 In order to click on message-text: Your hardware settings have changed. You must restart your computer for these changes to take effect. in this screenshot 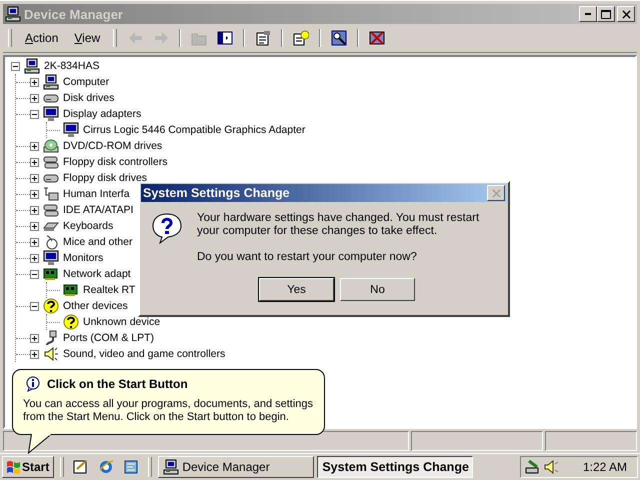, I will do `click(338, 225)`.